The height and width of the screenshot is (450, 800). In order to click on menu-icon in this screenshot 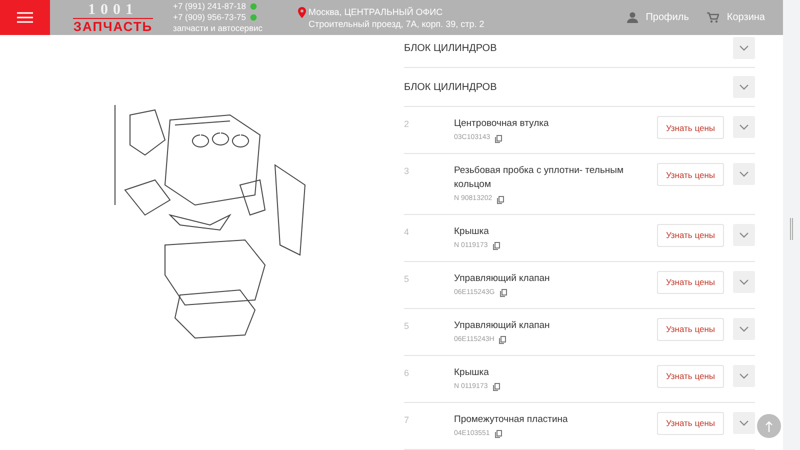, I will do `click(25, 17)`.